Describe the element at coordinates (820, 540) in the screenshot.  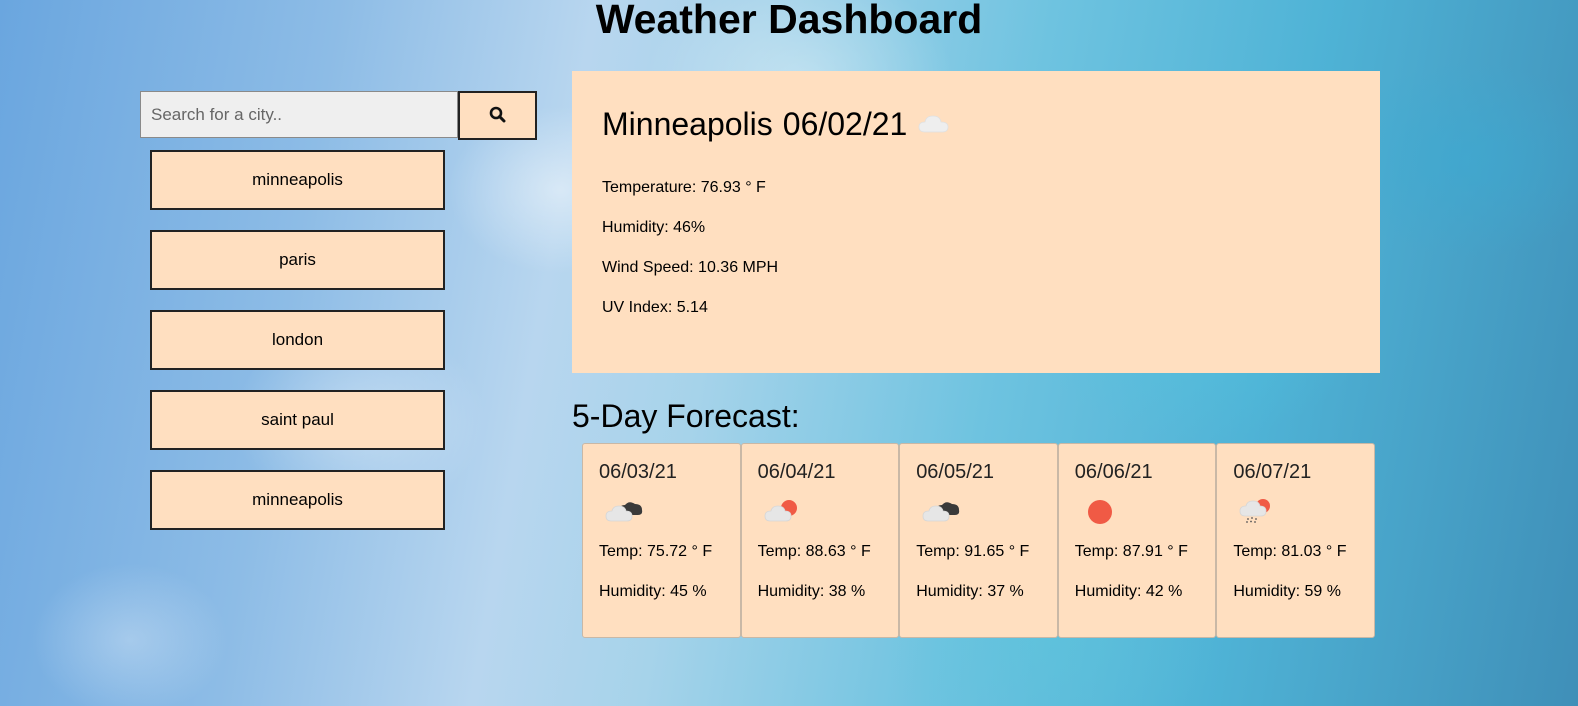
I see `forecast-card: 06/04/21 Temp: 88.63 ° F Humidity: 38 %` at that location.